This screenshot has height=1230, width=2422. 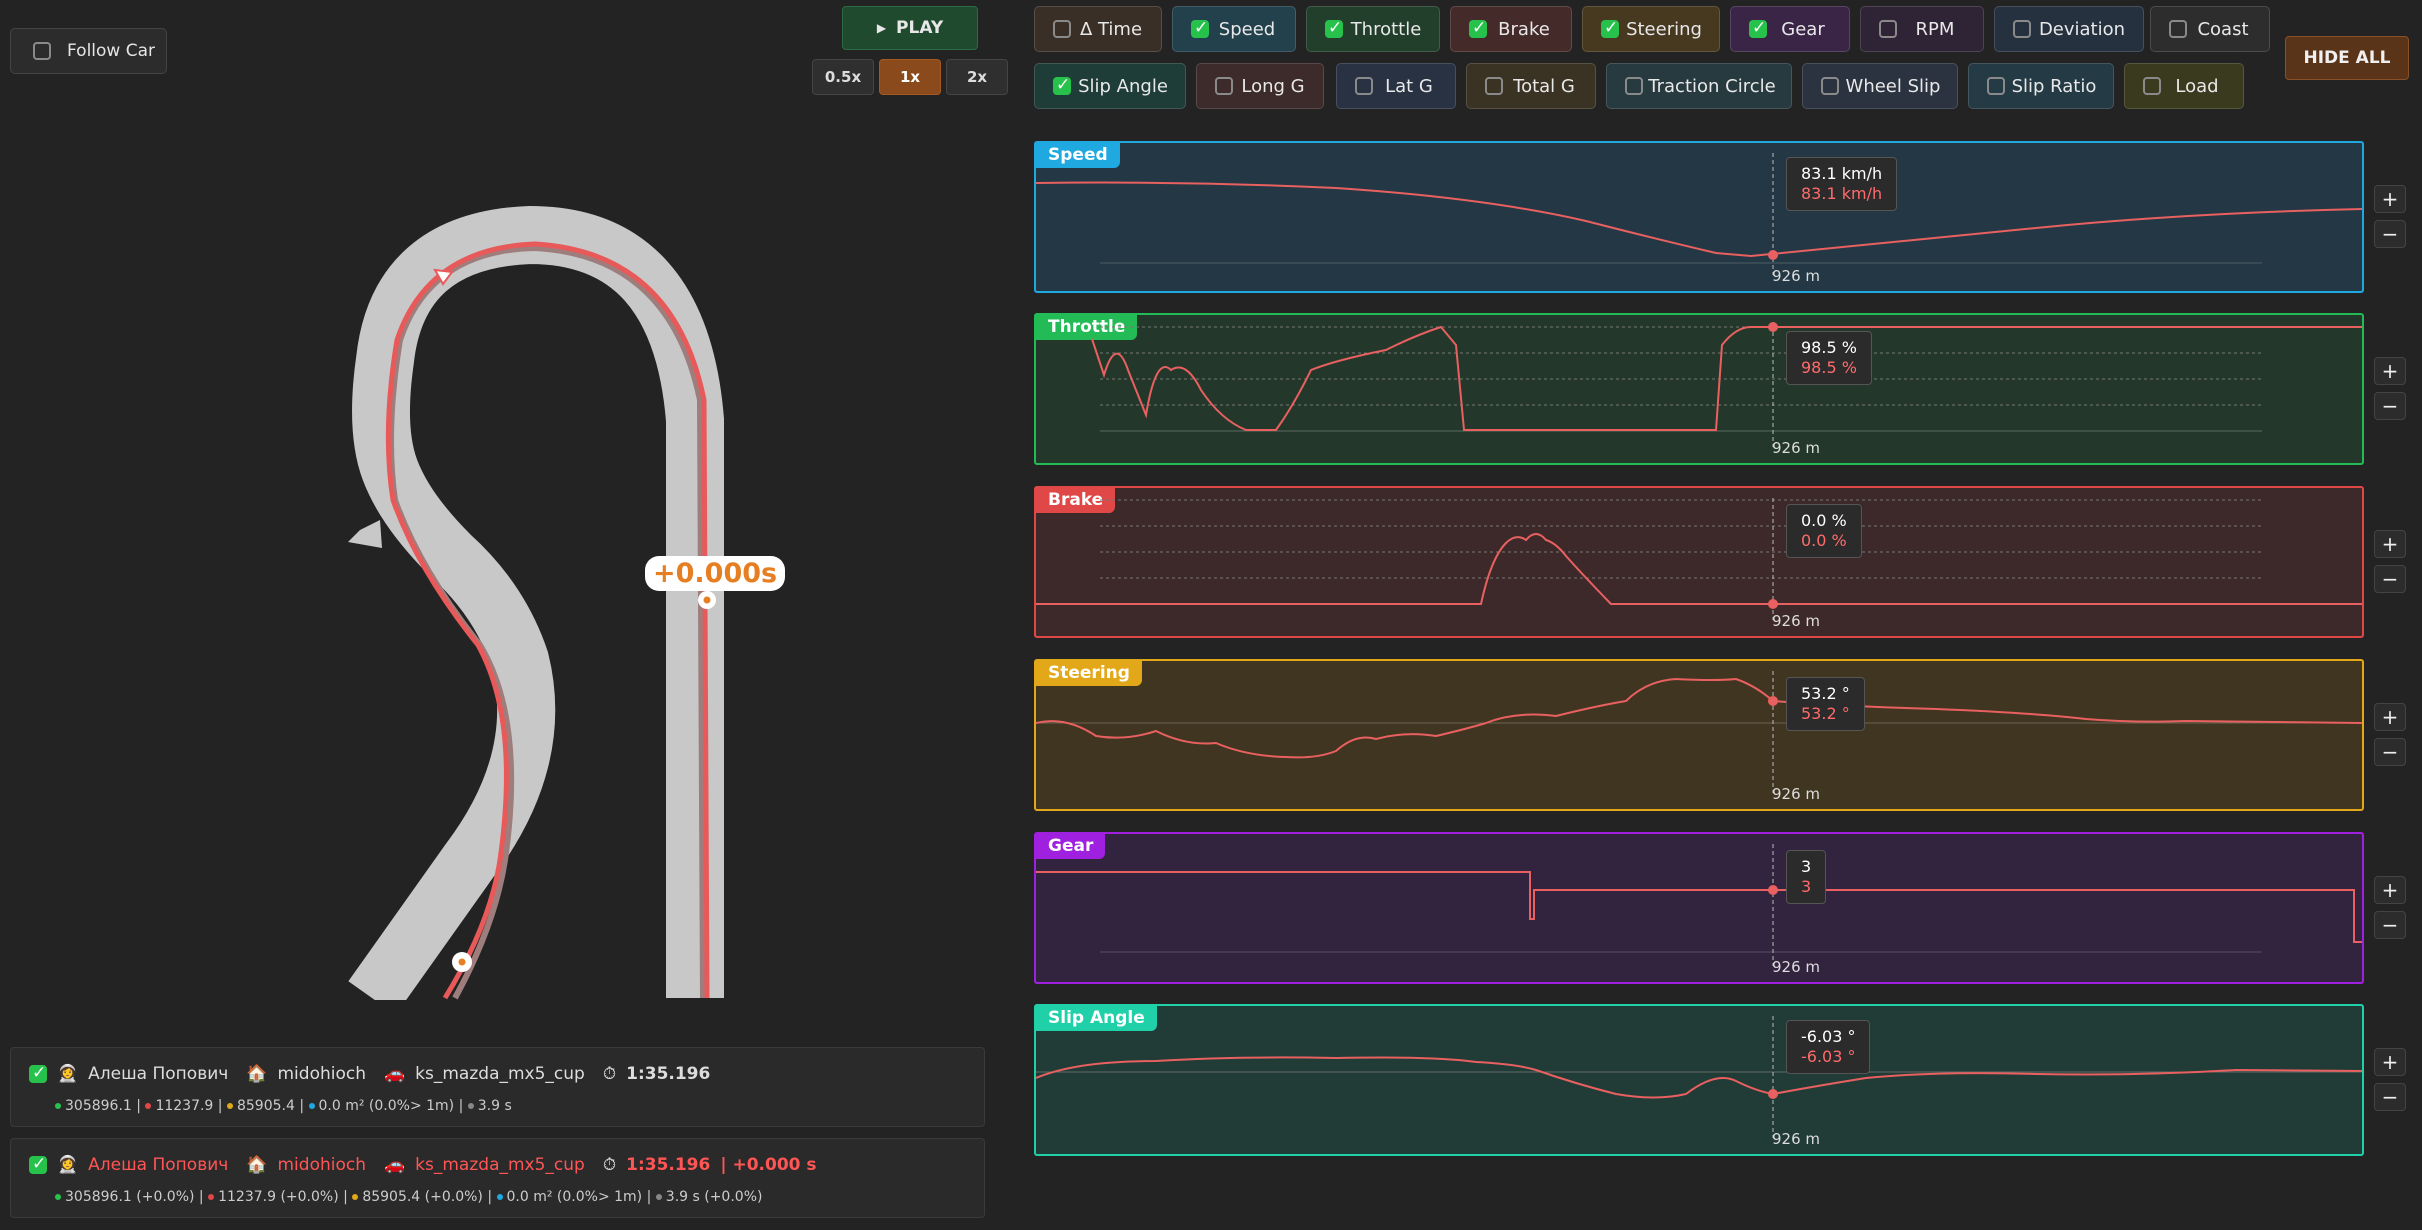 What do you see at coordinates (1773, 255) in the screenshot?
I see `speed-cursor-dot` at bounding box center [1773, 255].